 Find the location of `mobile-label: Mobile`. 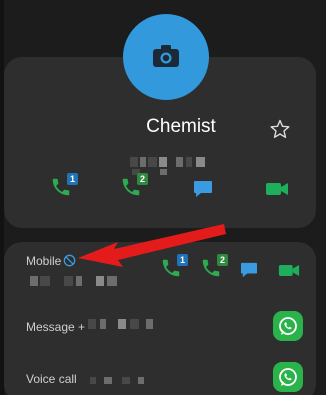

mobile-label: Mobile is located at coordinates (44, 261).